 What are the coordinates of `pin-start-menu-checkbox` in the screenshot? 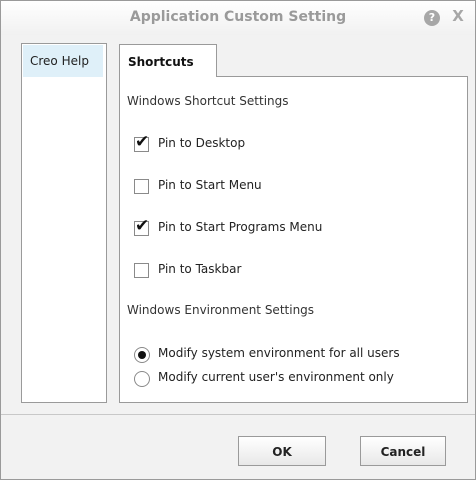 It's located at (141, 186).